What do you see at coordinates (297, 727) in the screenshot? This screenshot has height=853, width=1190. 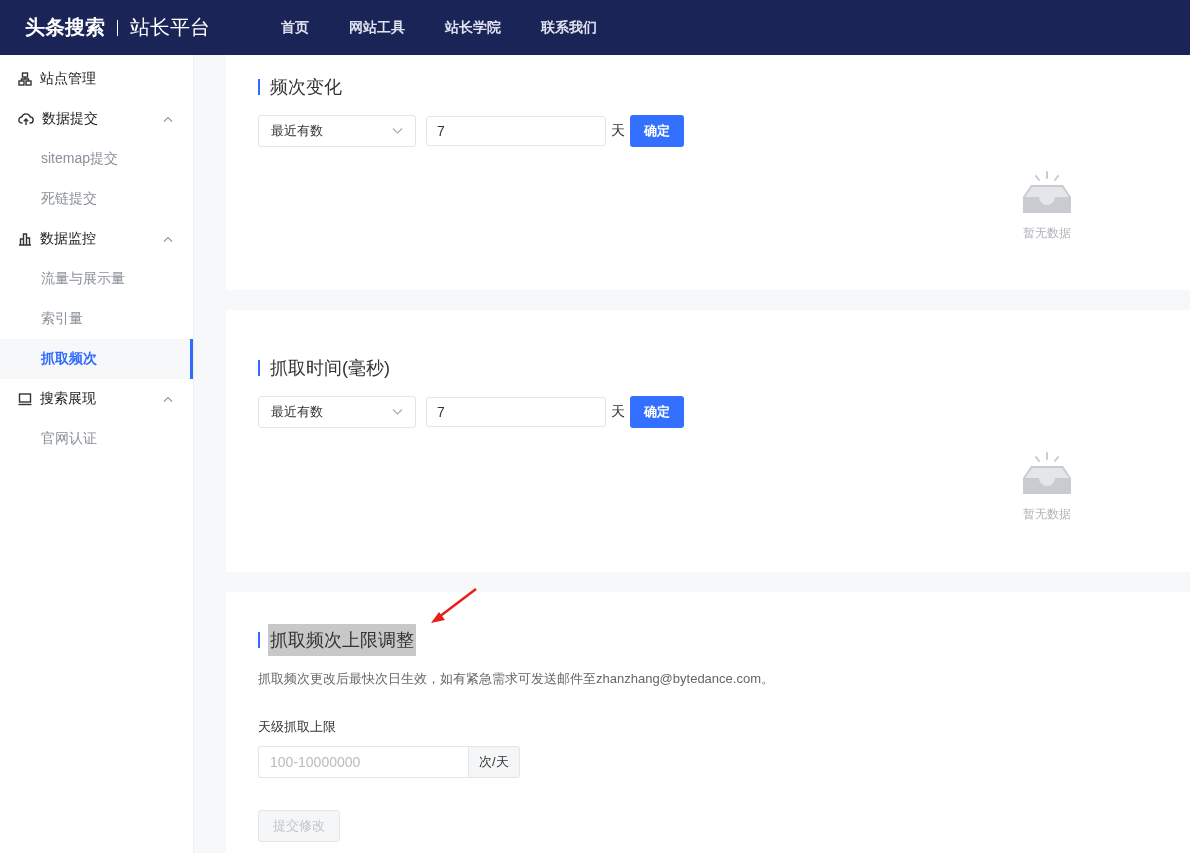 I see `field-label: 天级抓取上限` at bounding box center [297, 727].